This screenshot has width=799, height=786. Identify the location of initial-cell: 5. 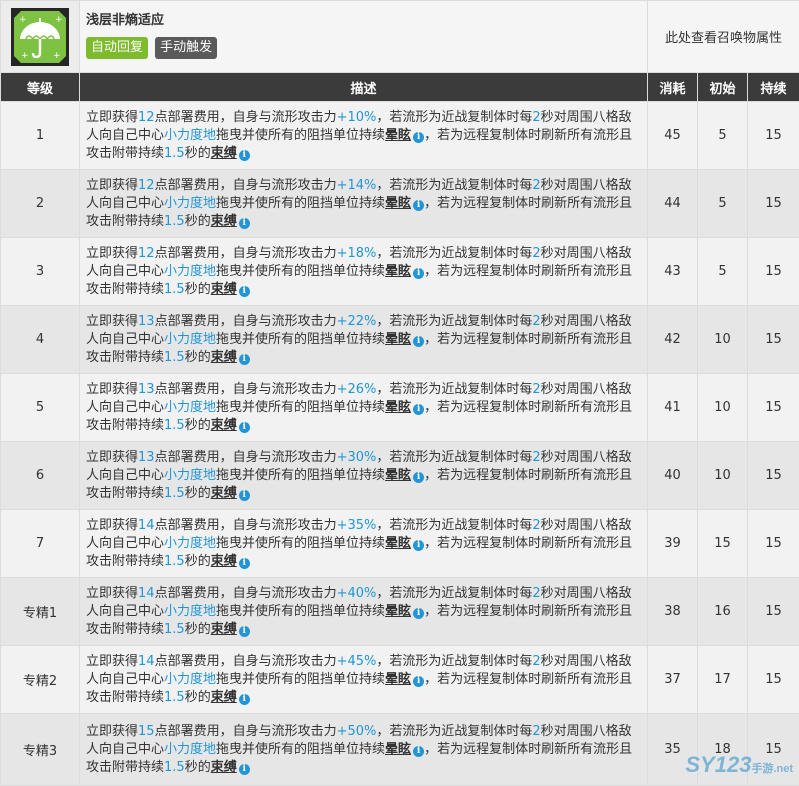
(723, 136).